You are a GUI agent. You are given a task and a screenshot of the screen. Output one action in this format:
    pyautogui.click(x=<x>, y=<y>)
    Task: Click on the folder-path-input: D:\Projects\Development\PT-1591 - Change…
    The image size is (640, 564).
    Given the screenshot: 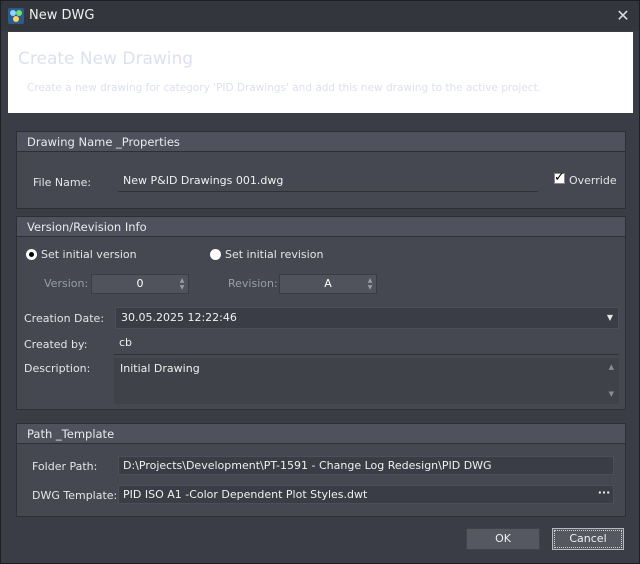 What is the action you would take?
    pyautogui.click(x=366, y=465)
    